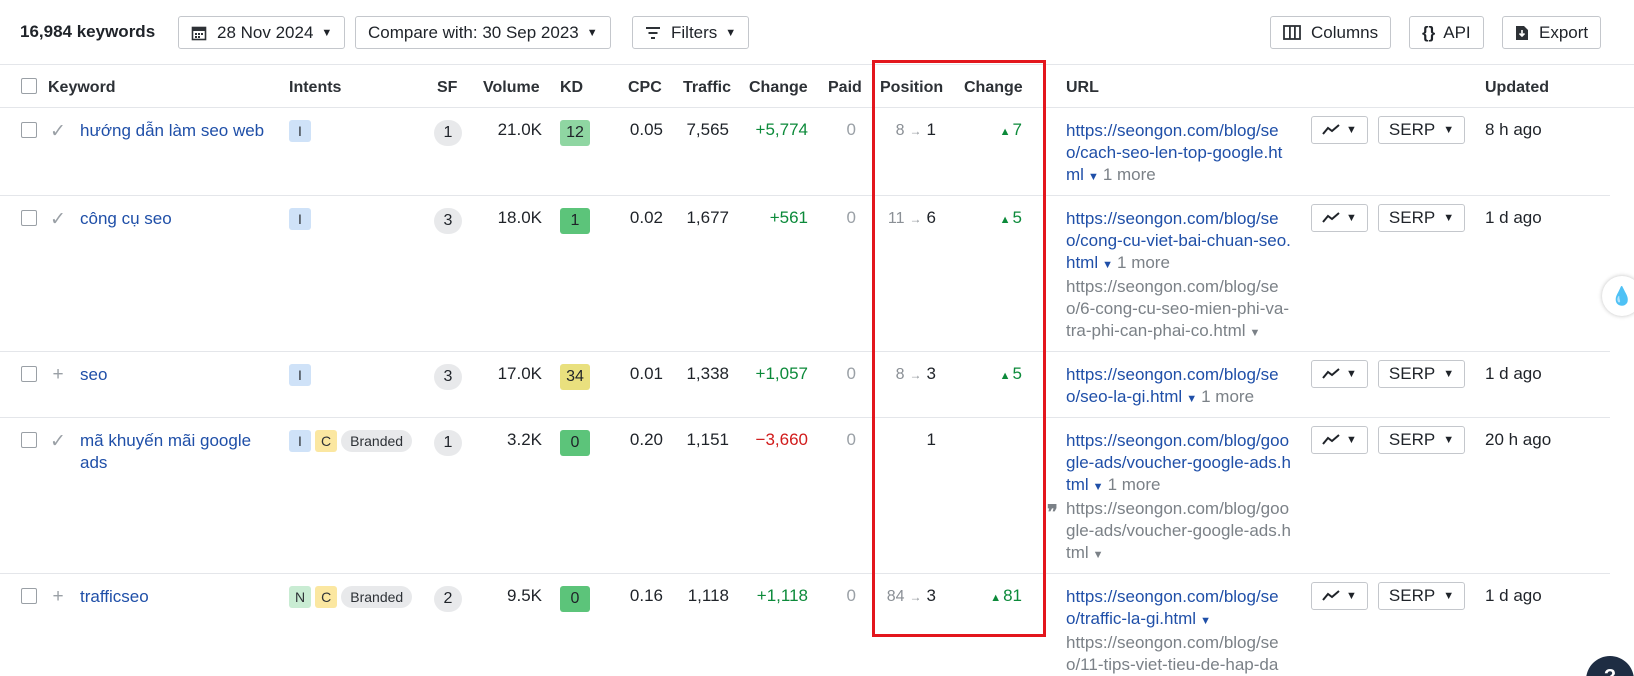 This screenshot has width=1634, height=676. Describe the element at coordinates (447, 88) in the screenshot. I see `header-sf: SF` at that location.